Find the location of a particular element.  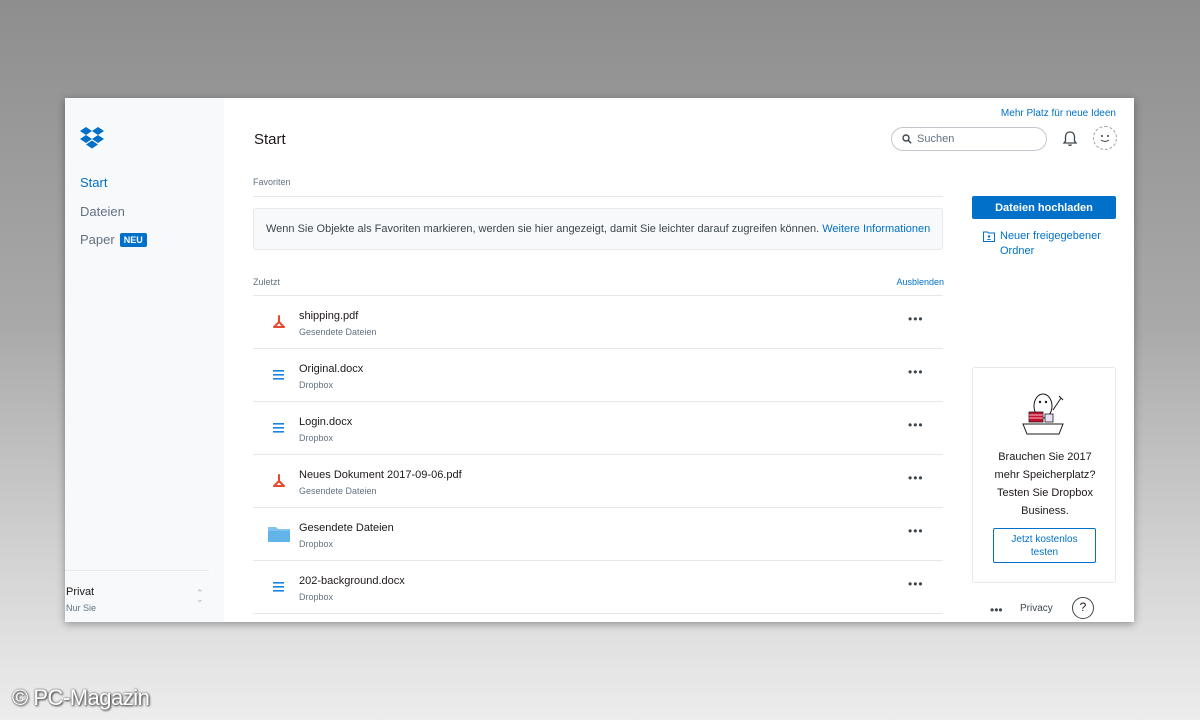

new-shared-folder-label: Neuer freigegebener Ordner is located at coordinates (1050, 243).